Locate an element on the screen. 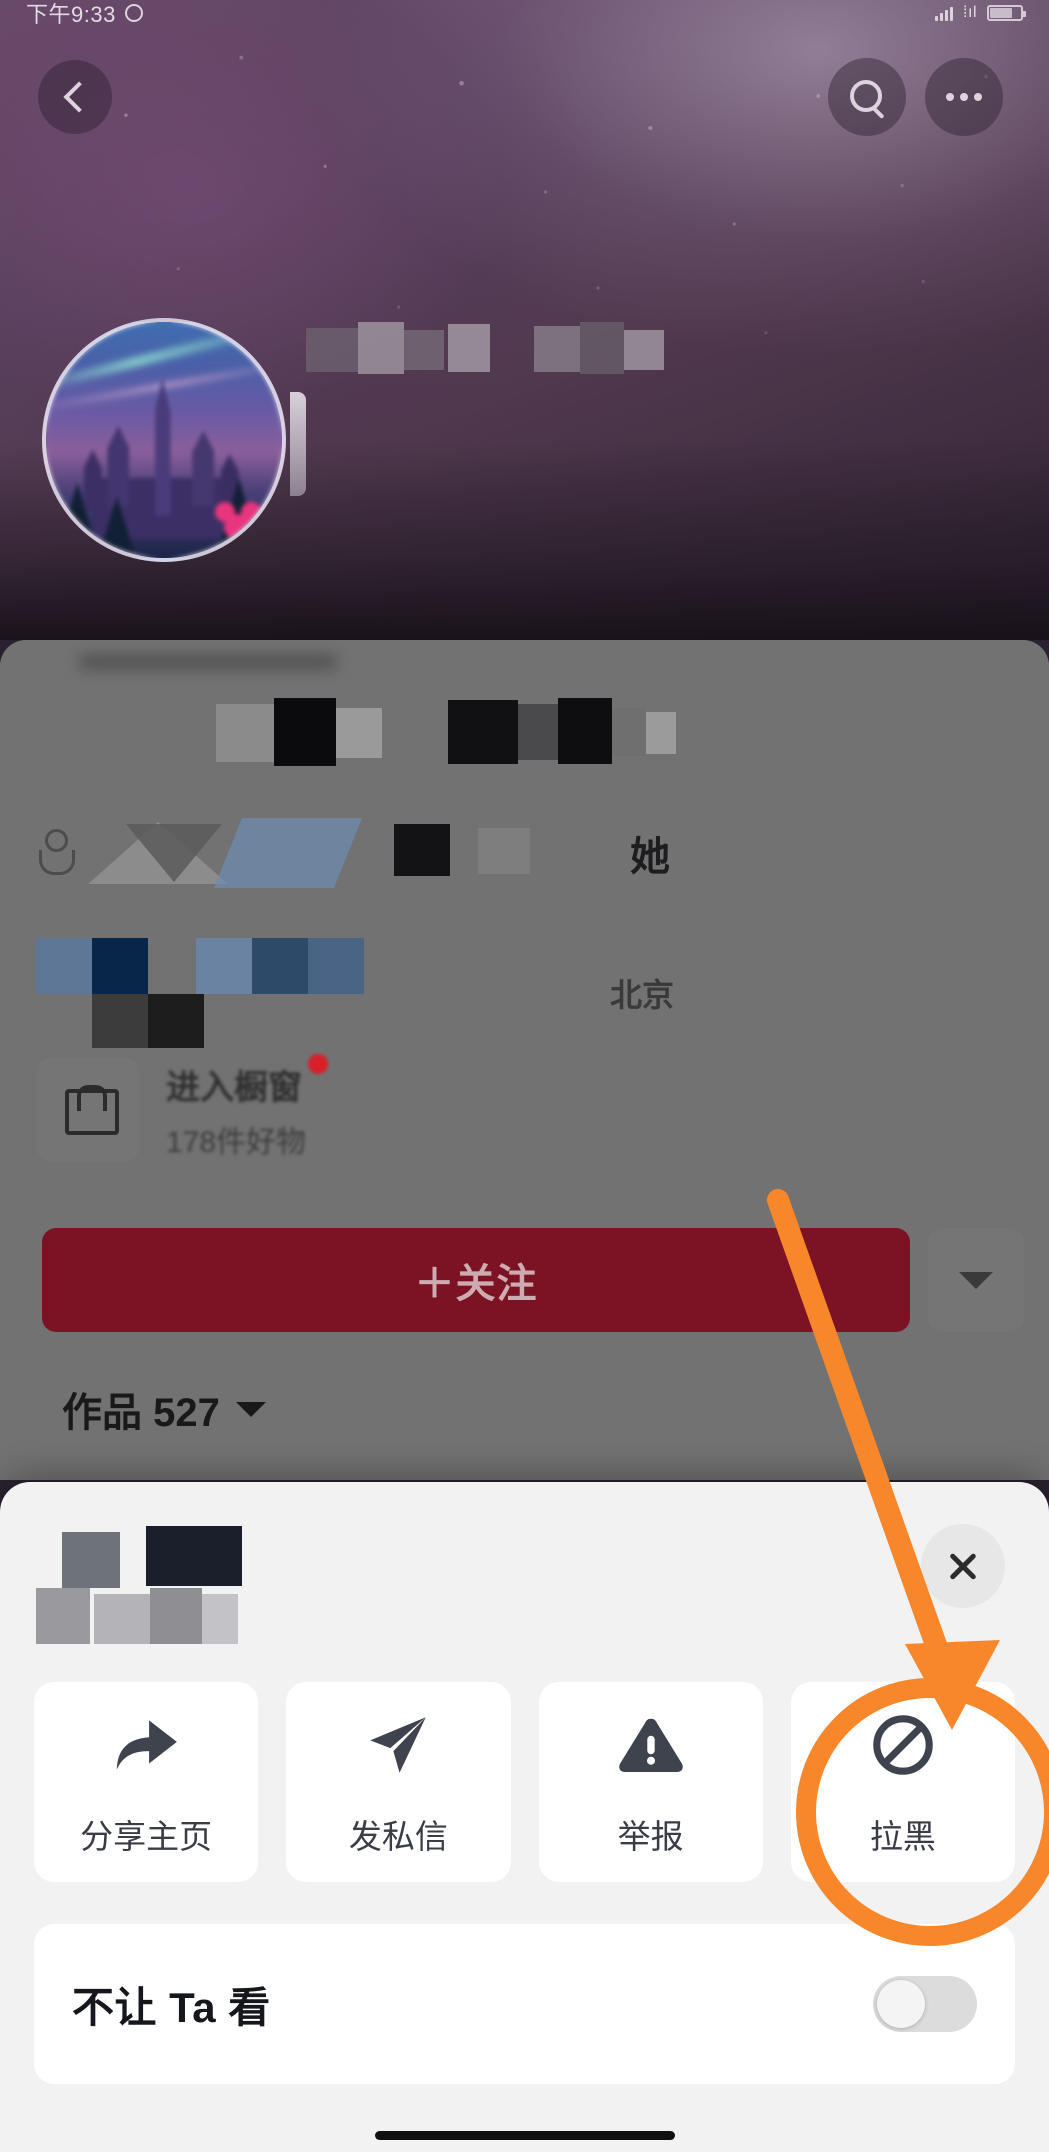  follow-button: ＋关注 is located at coordinates (476, 1280).